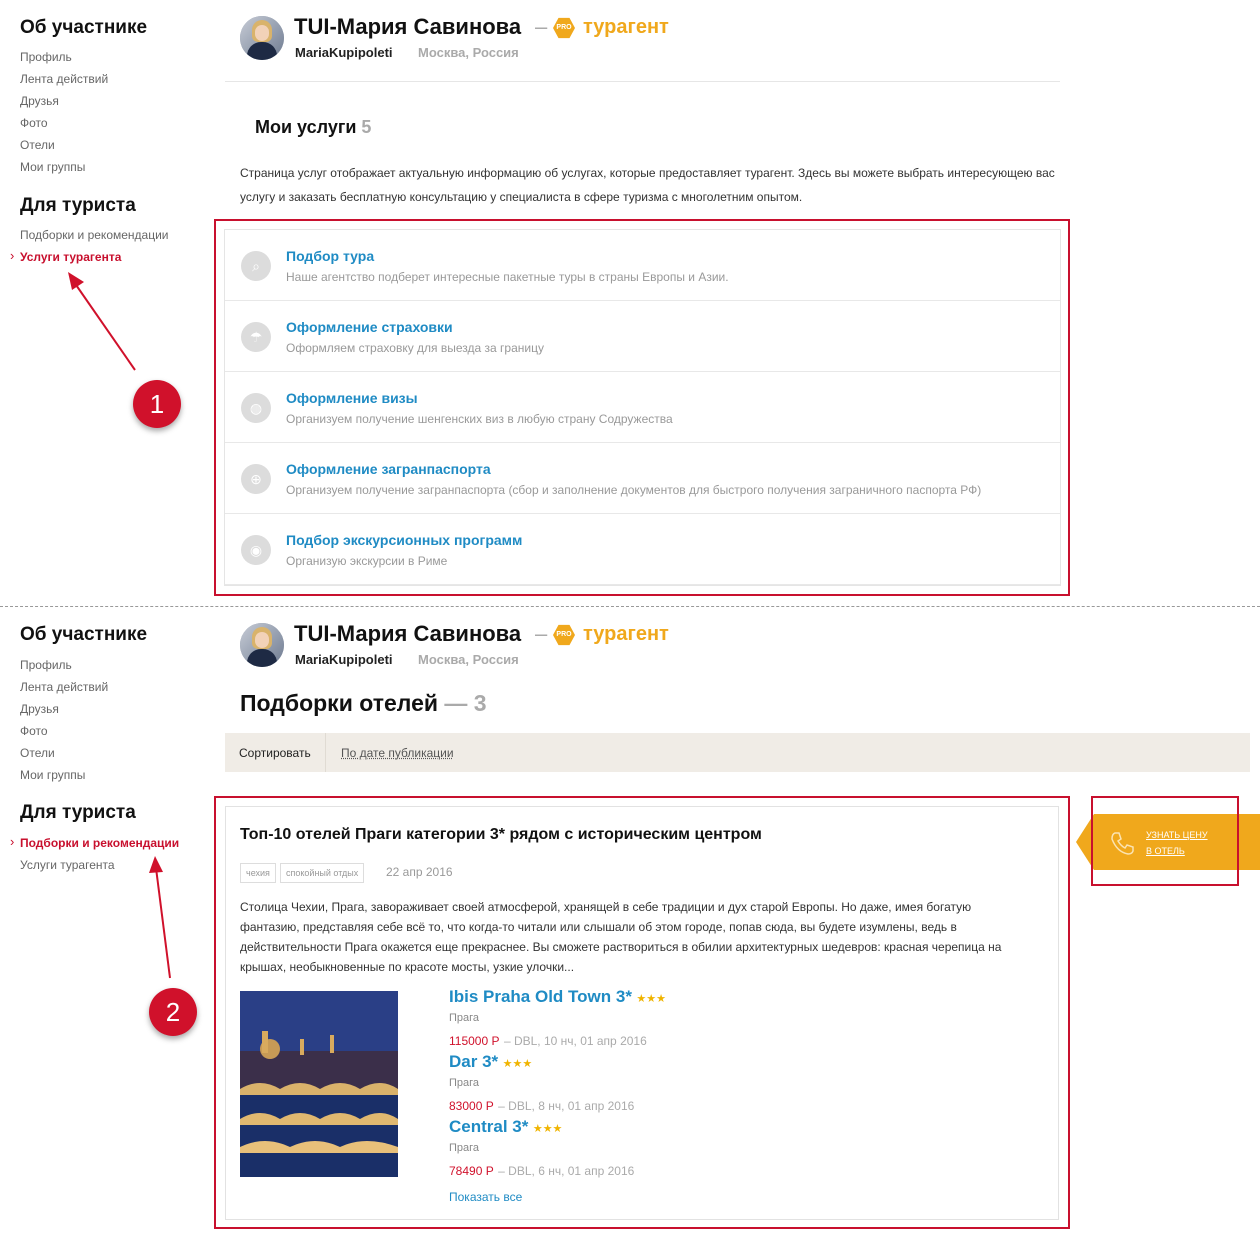 This screenshot has width=1260, height=1240. I want to click on collections-heading: Подборки отелей — 3, so click(363, 703).